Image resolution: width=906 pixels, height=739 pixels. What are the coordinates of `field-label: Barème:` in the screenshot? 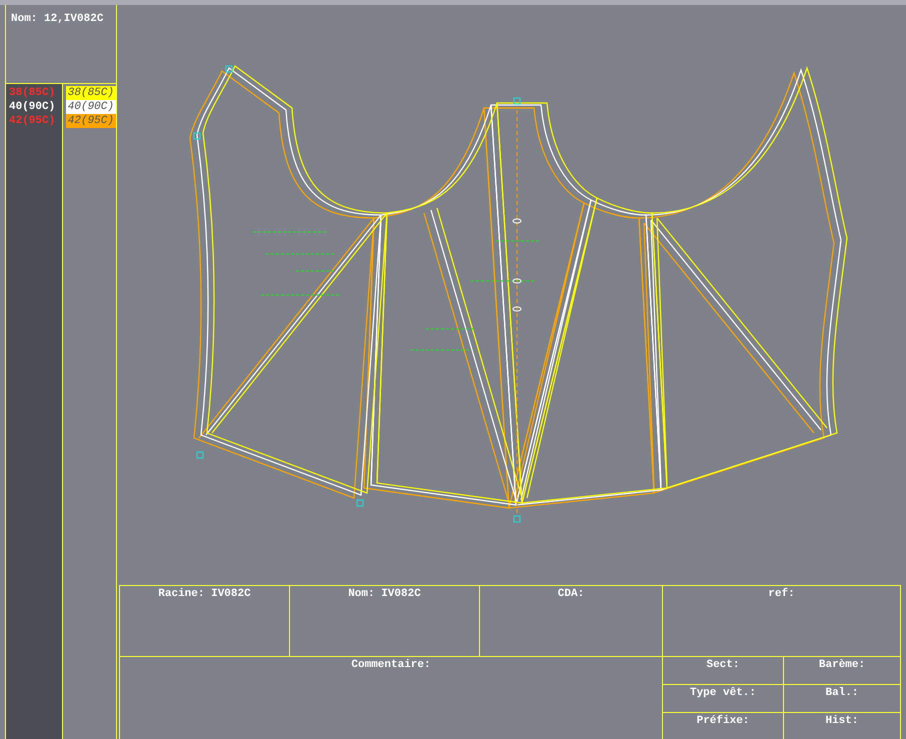 It's located at (842, 665).